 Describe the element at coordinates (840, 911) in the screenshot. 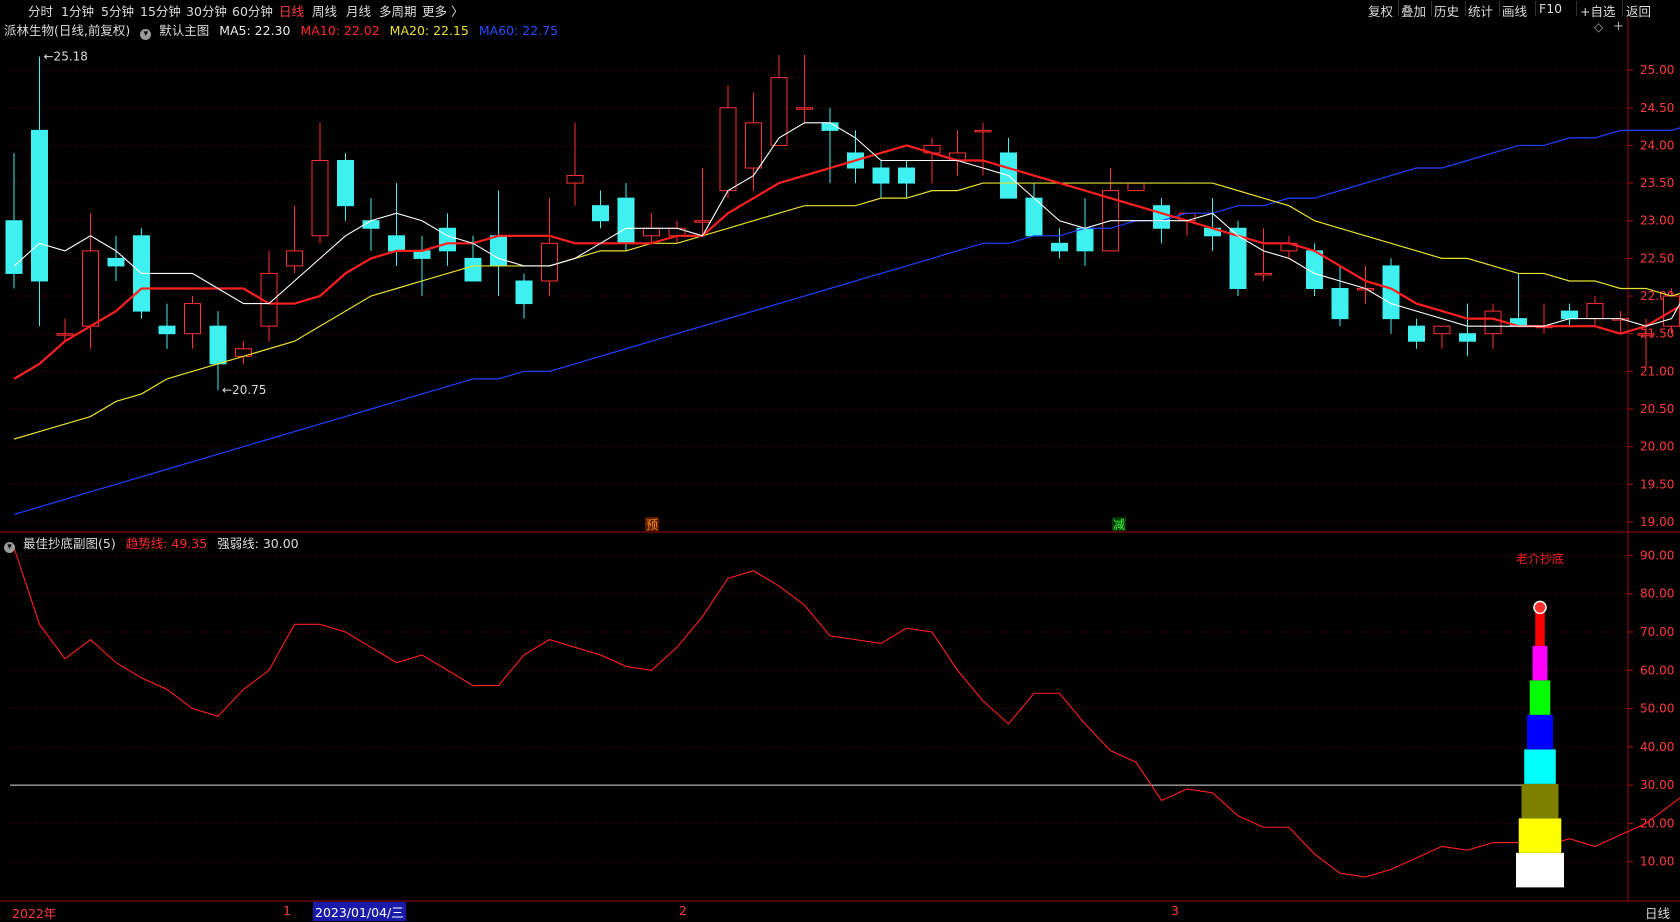

I see `date-axis-bar: 2022年 1 2023/01/04/三 2 3 日线` at that location.